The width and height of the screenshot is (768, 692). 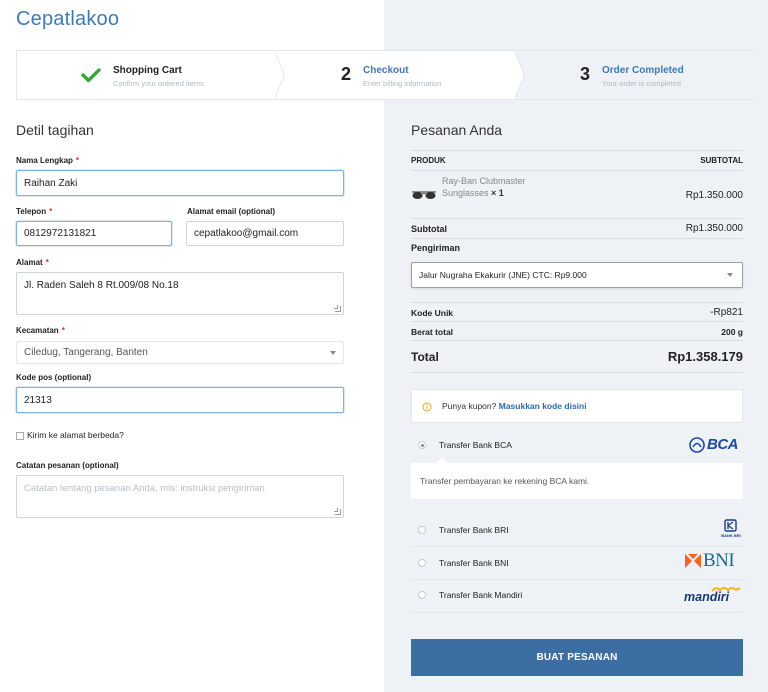 What do you see at coordinates (32, 262) in the screenshot?
I see `address-label: Alamat *` at bounding box center [32, 262].